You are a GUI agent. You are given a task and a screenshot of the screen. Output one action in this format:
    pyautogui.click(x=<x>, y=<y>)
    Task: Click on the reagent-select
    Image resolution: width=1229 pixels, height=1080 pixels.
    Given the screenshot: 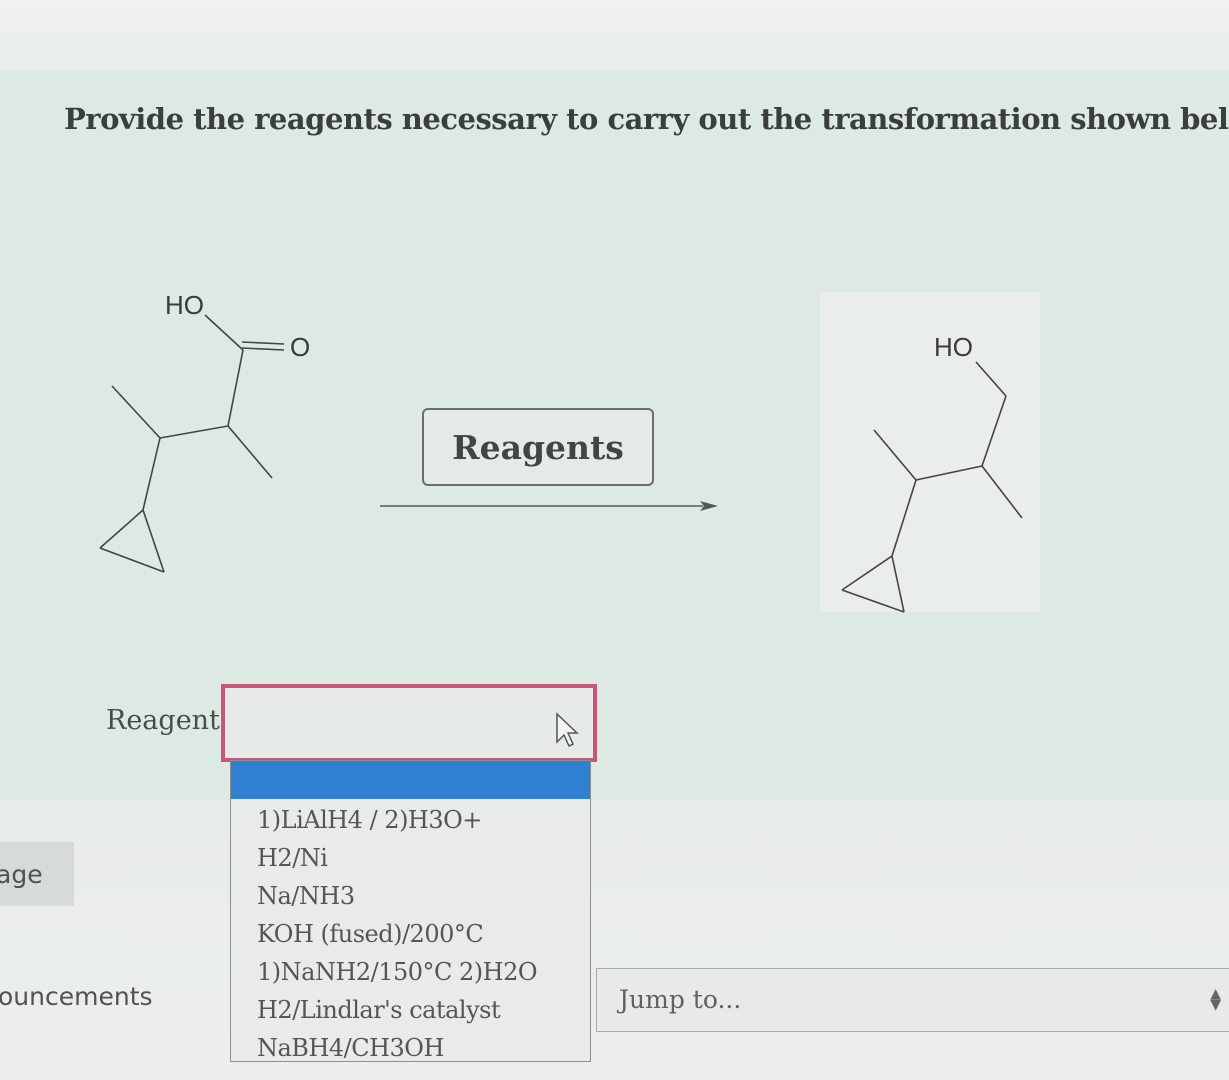 What is the action you would take?
    pyautogui.click(x=409, y=723)
    